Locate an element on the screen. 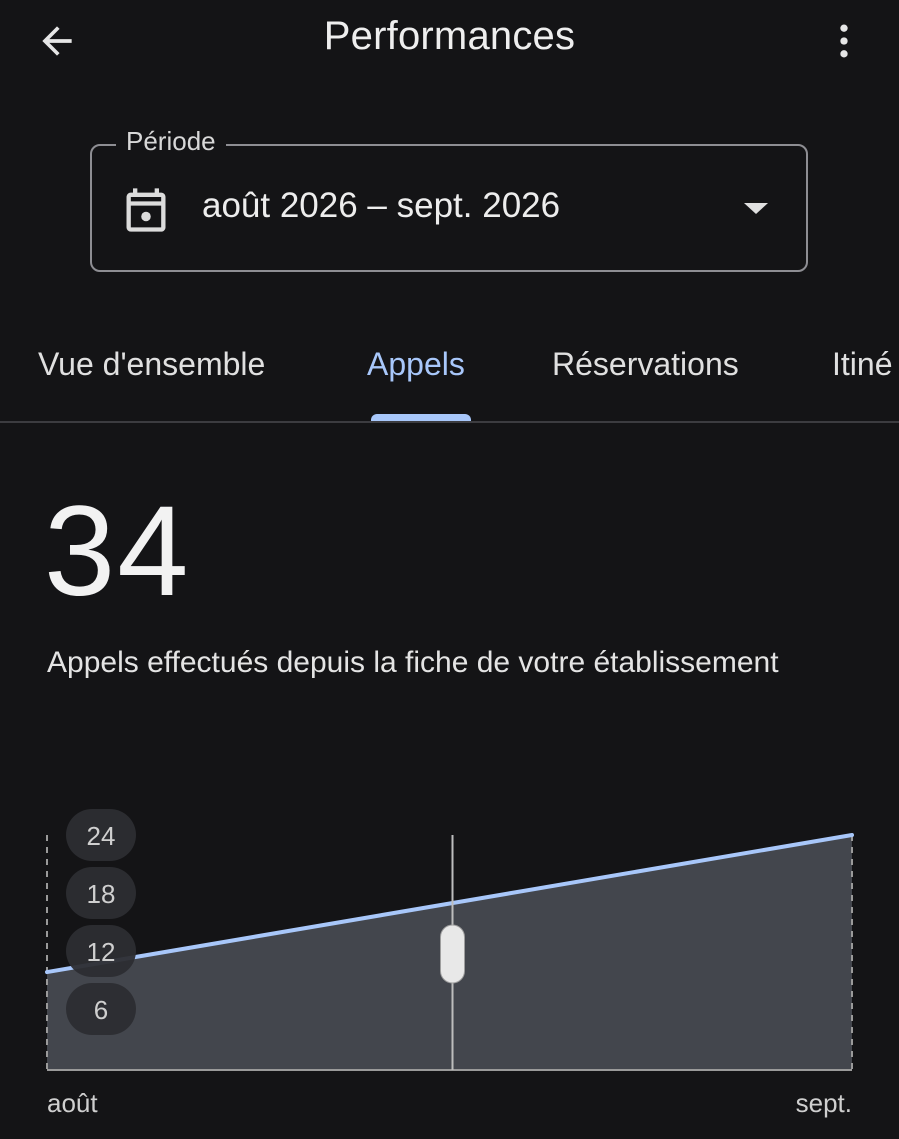  y-tick-label-12: 12 is located at coordinates (101, 952).